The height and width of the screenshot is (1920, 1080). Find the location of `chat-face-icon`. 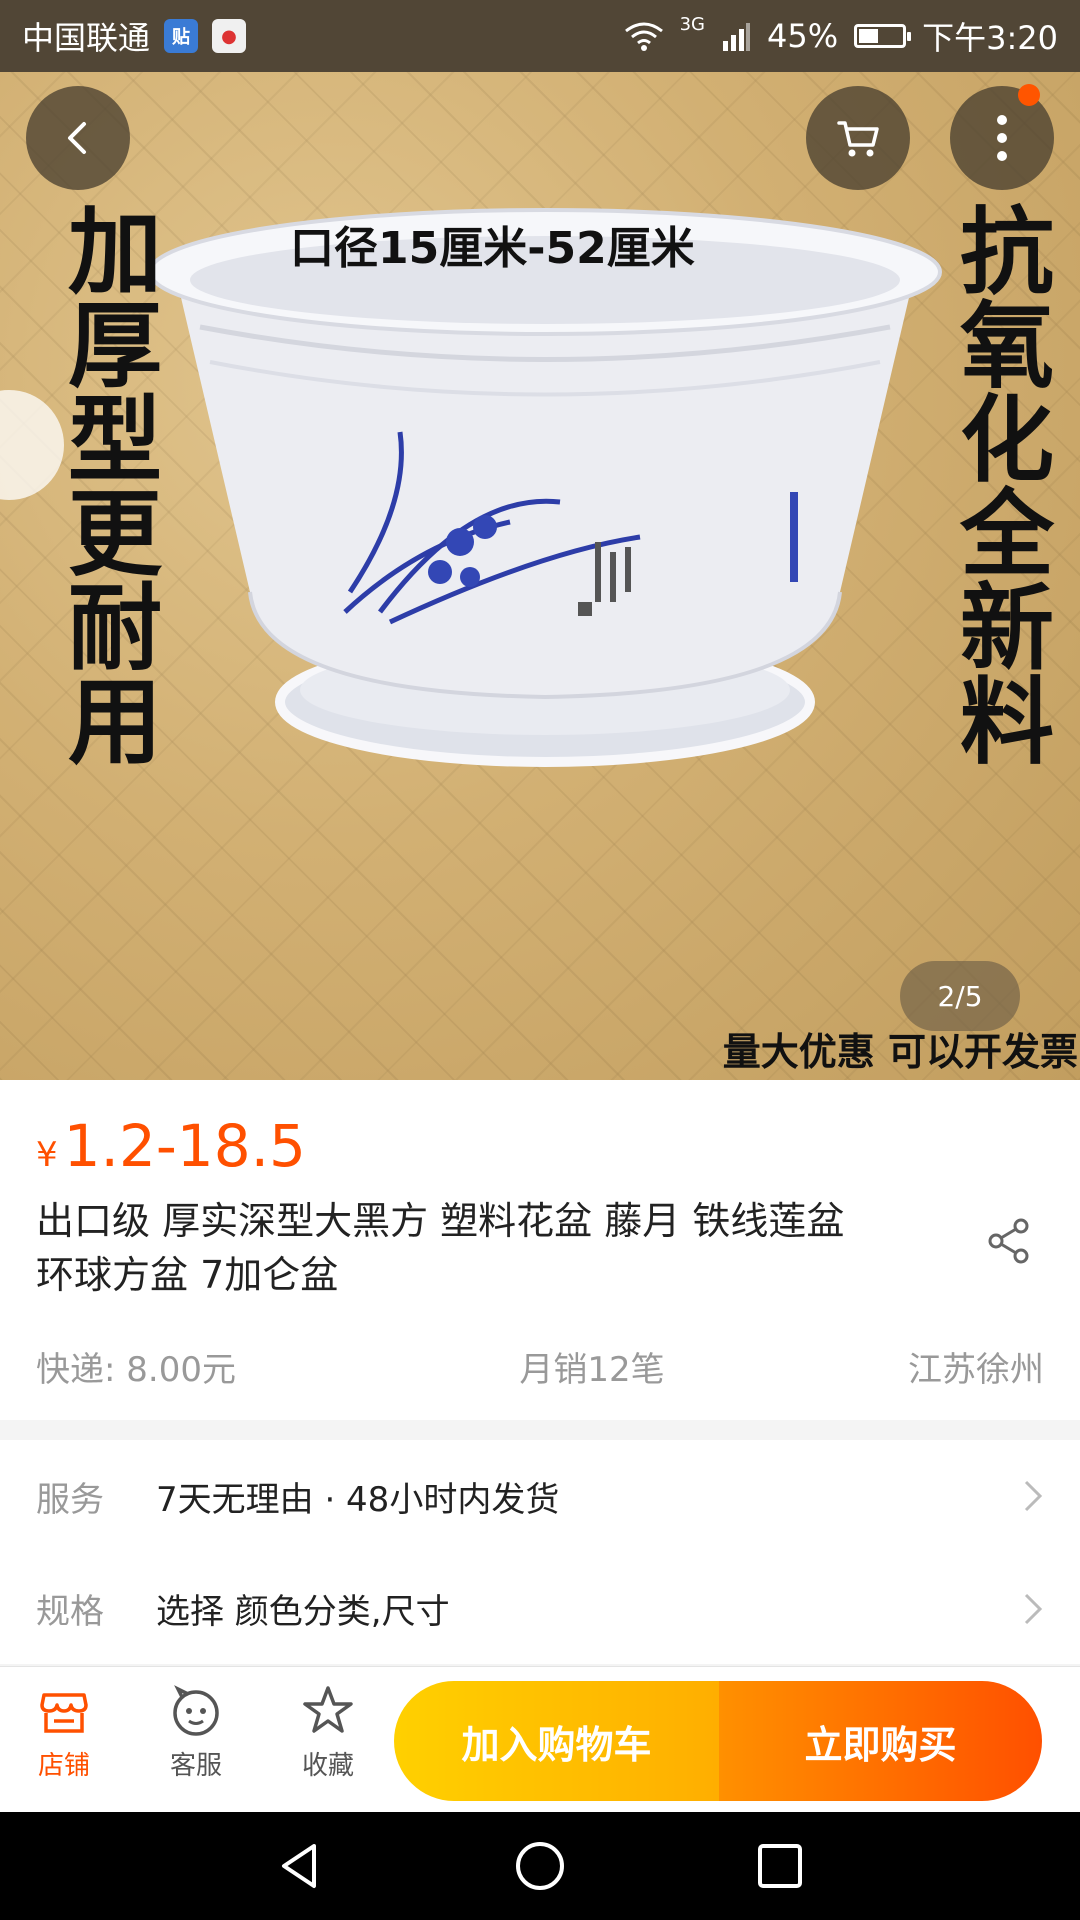

chat-face-icon is located at coordinates (196, 1710).